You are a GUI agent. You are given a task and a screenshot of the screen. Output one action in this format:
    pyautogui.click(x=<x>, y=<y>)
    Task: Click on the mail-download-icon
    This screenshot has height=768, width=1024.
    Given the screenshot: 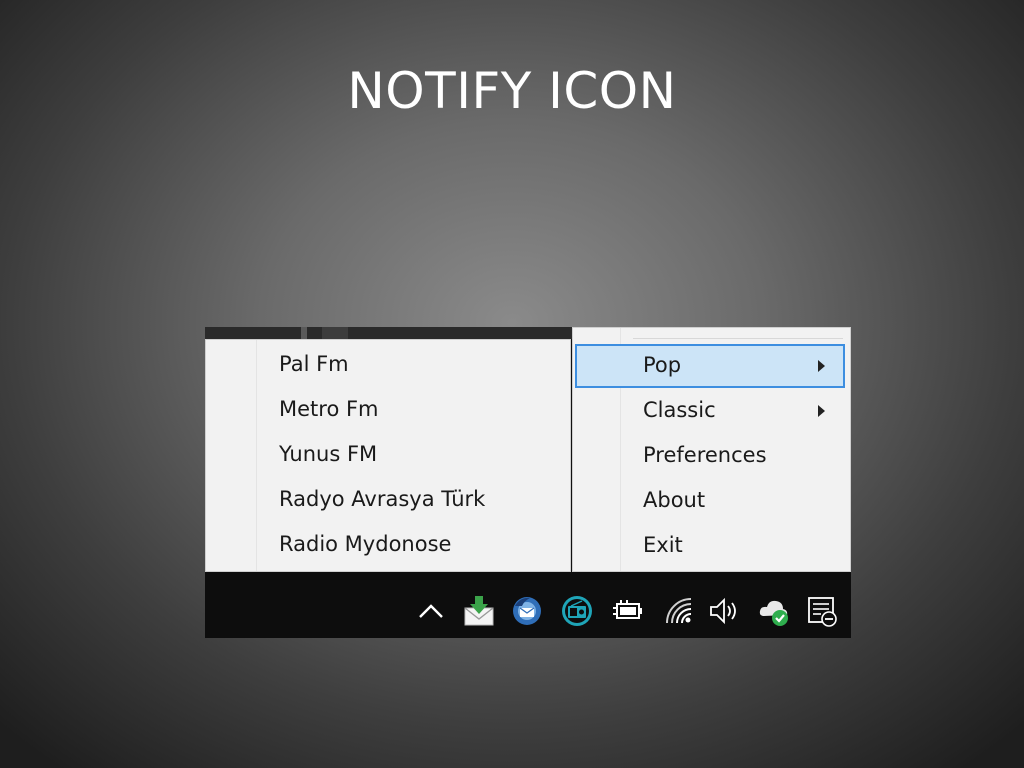 What is the action you would take?
    pyautogui.click(x=479, y=611)
    